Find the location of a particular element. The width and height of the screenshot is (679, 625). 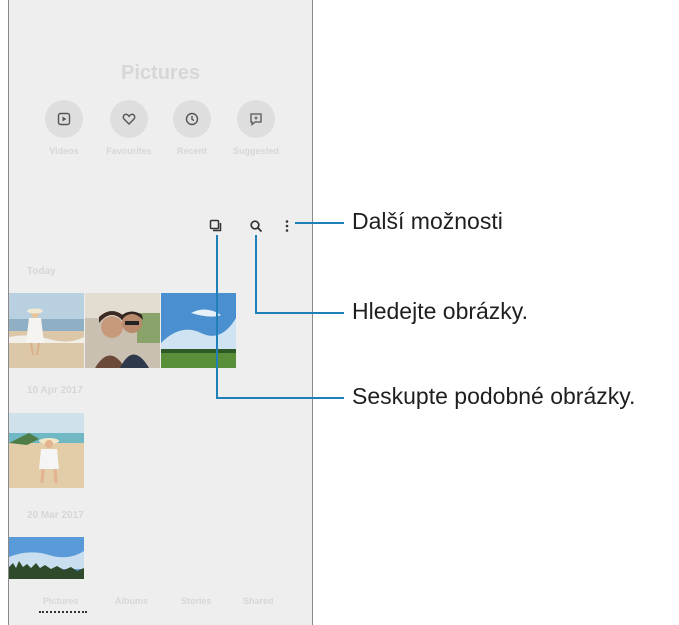

callout-lines is located at coordinates (280, 310).